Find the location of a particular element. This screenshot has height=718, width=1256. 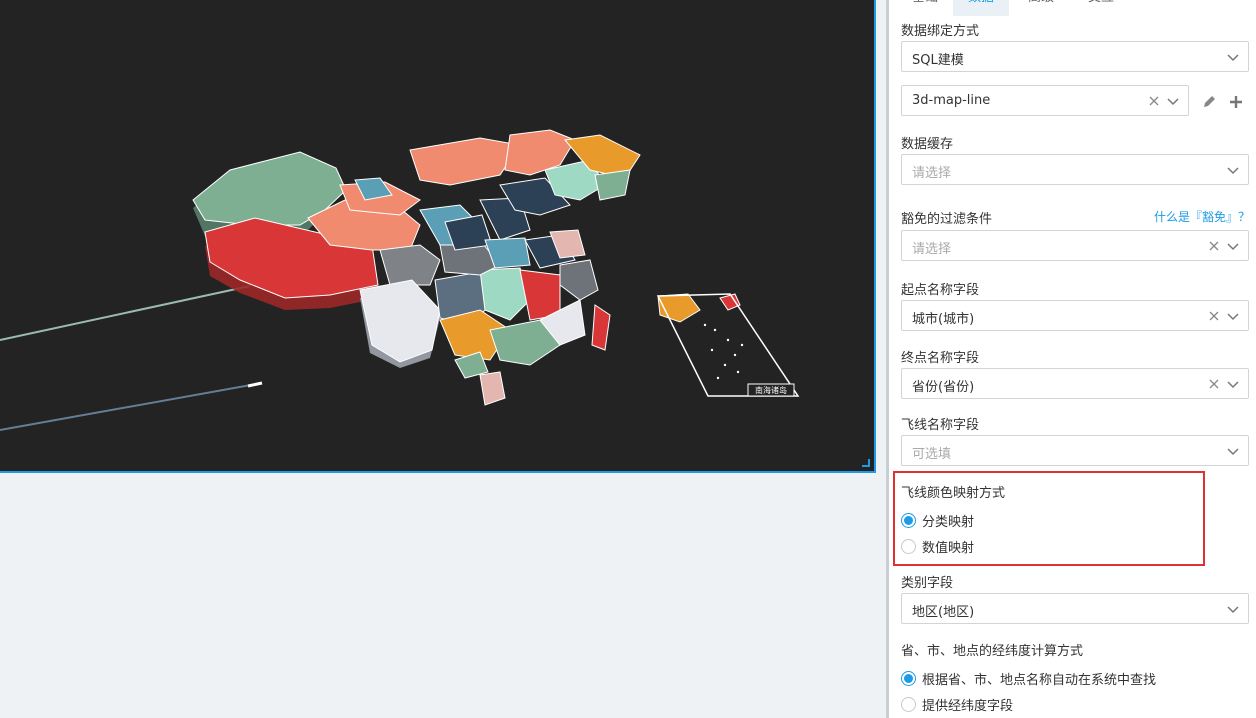

end-field-value: 省份(省份) is located at coordinates (943, 387).